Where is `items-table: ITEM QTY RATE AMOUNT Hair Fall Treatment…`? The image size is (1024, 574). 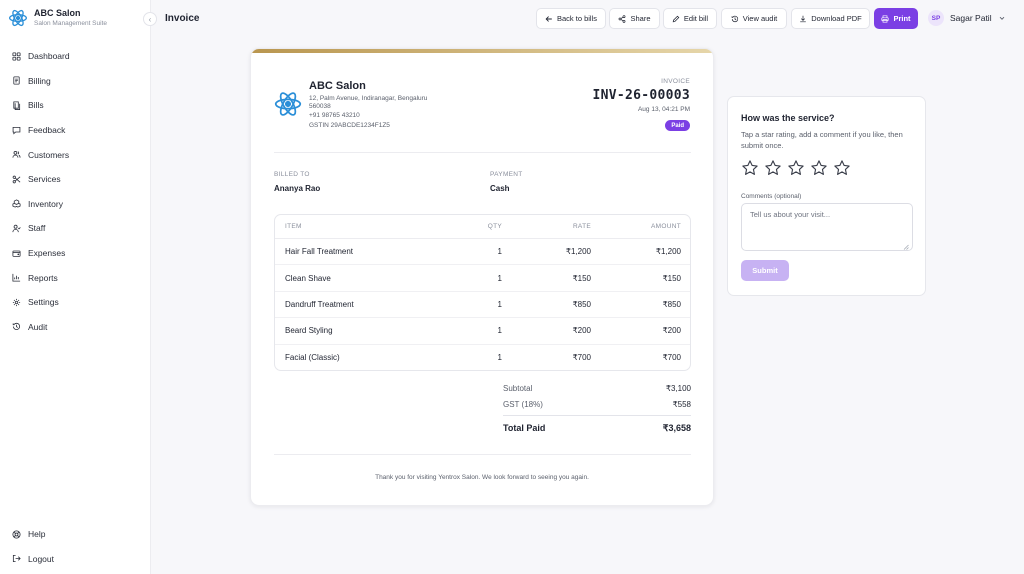
items-table: ITEM QTY RATE AMOUNT Hair Fall Treatment… is located at coordinates (482, 292).